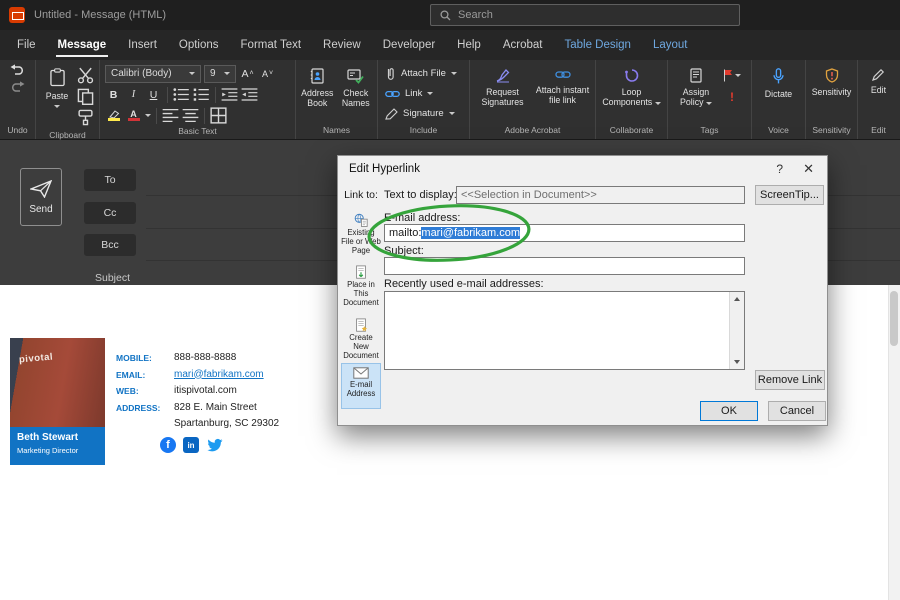  Describe the element at coordinates (670, 45) in the screenshot. I see `tab-layout: Layout` at that location.